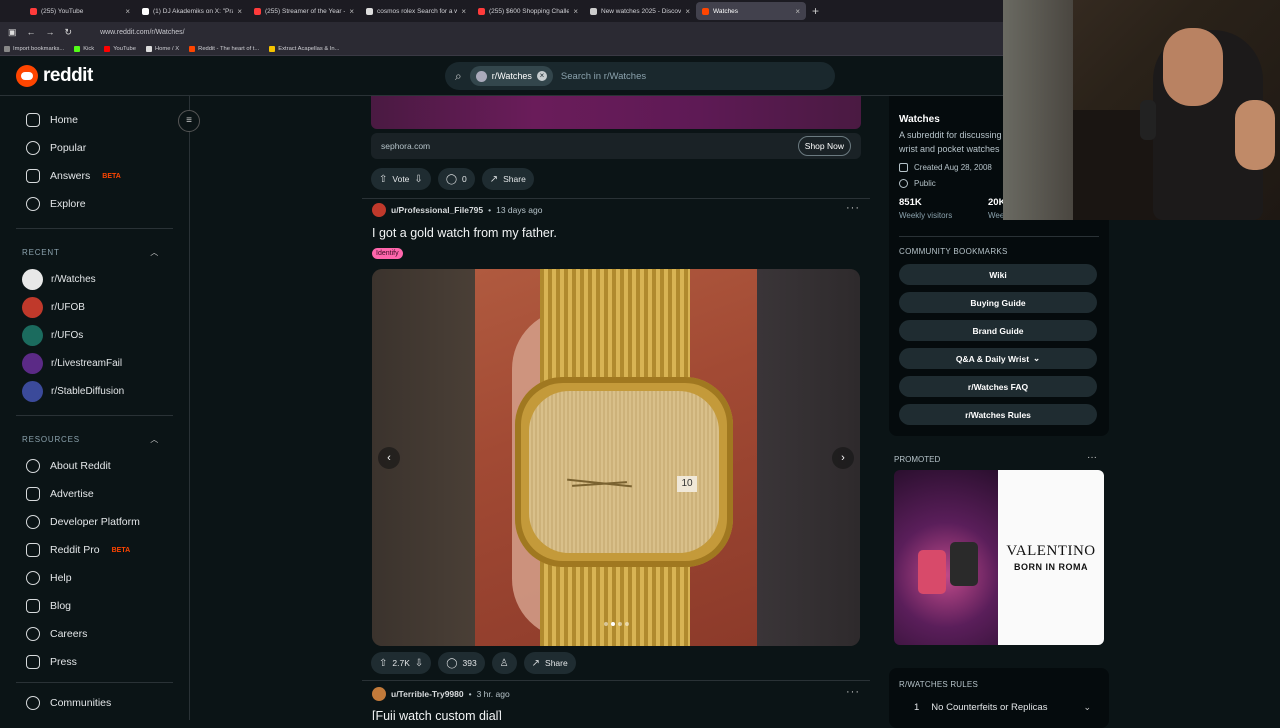 The width and height of the screenshot is (1280, 728). I want to click on sidebar-item-explore: Explore, so click(94, 204).